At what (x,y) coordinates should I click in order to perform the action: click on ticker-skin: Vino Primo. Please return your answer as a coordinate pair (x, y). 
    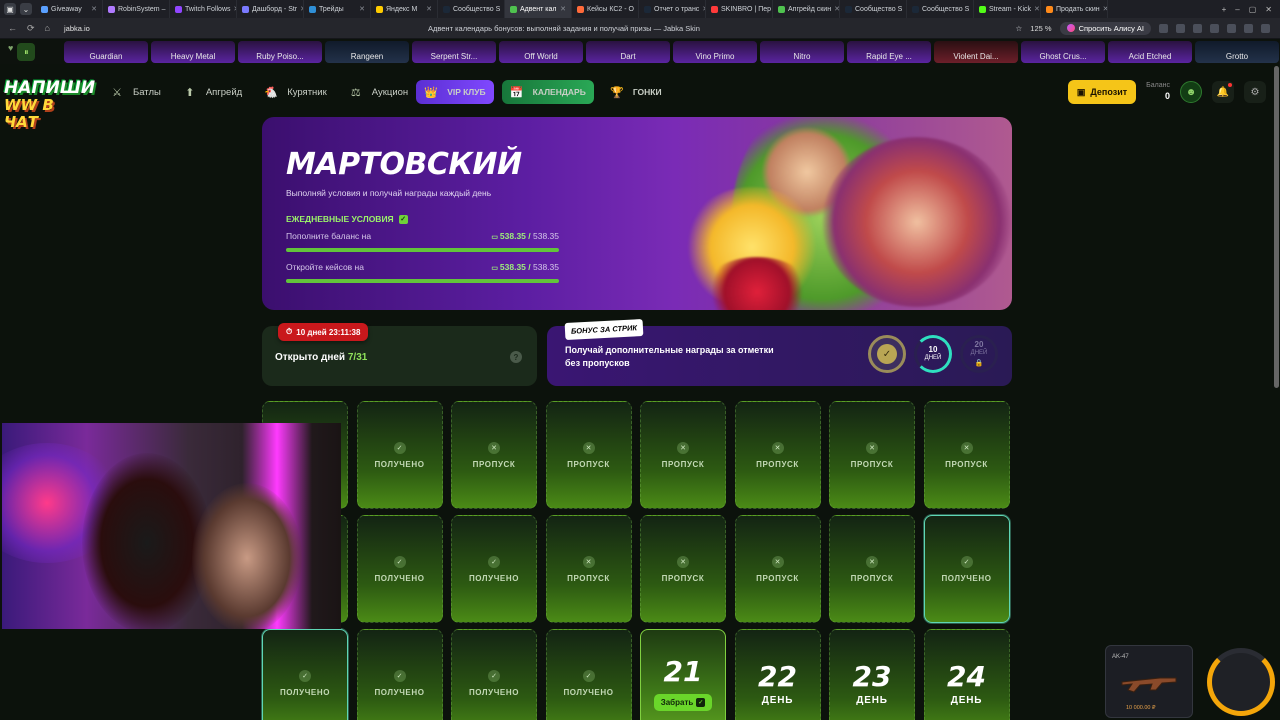
    Looking at the image, I should click on (715, 52).